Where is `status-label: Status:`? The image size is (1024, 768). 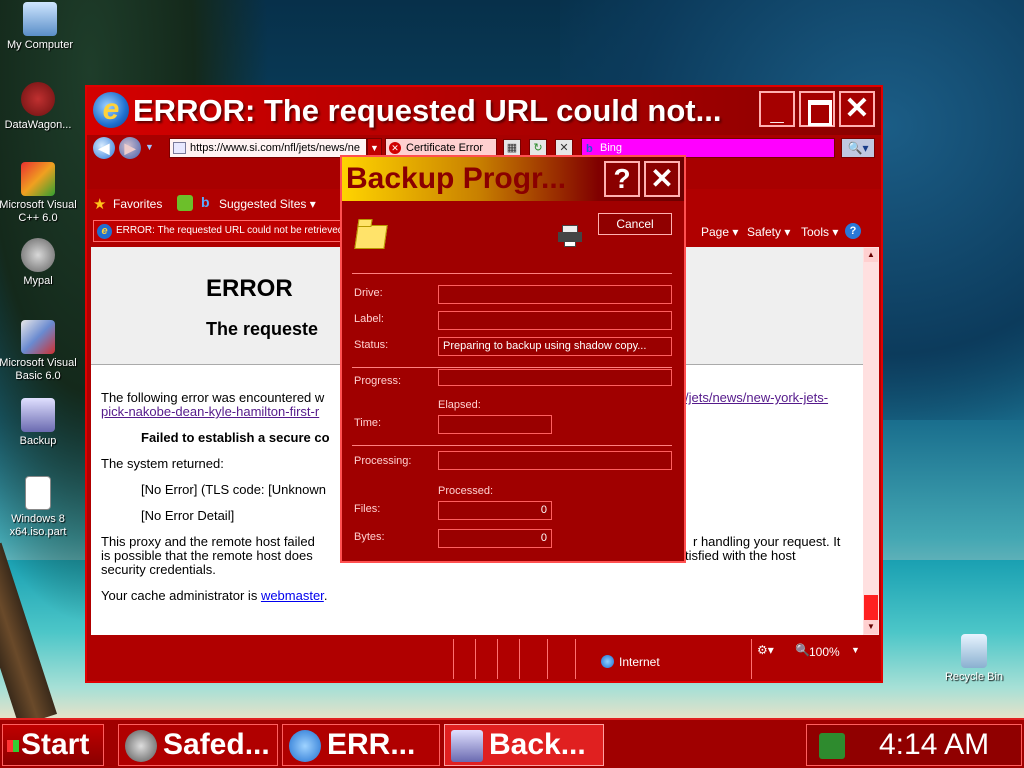
status-label: Status: is located at coordinates (371, 345).